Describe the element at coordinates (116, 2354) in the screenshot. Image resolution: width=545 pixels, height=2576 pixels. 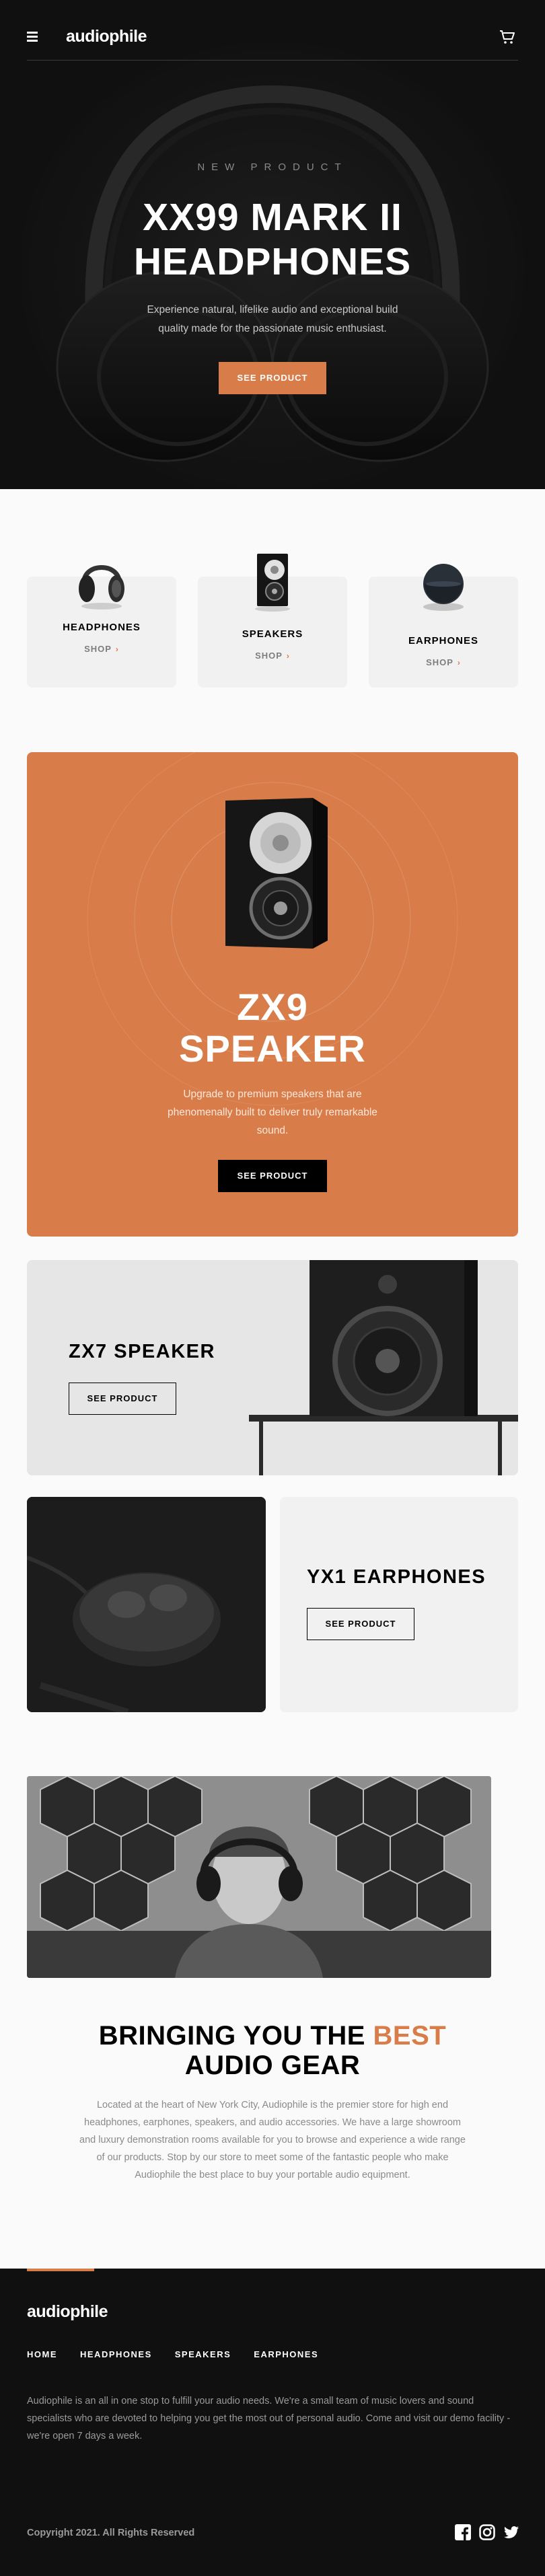
I see `footer-nav-headphones: HEADPHONES` at that location.